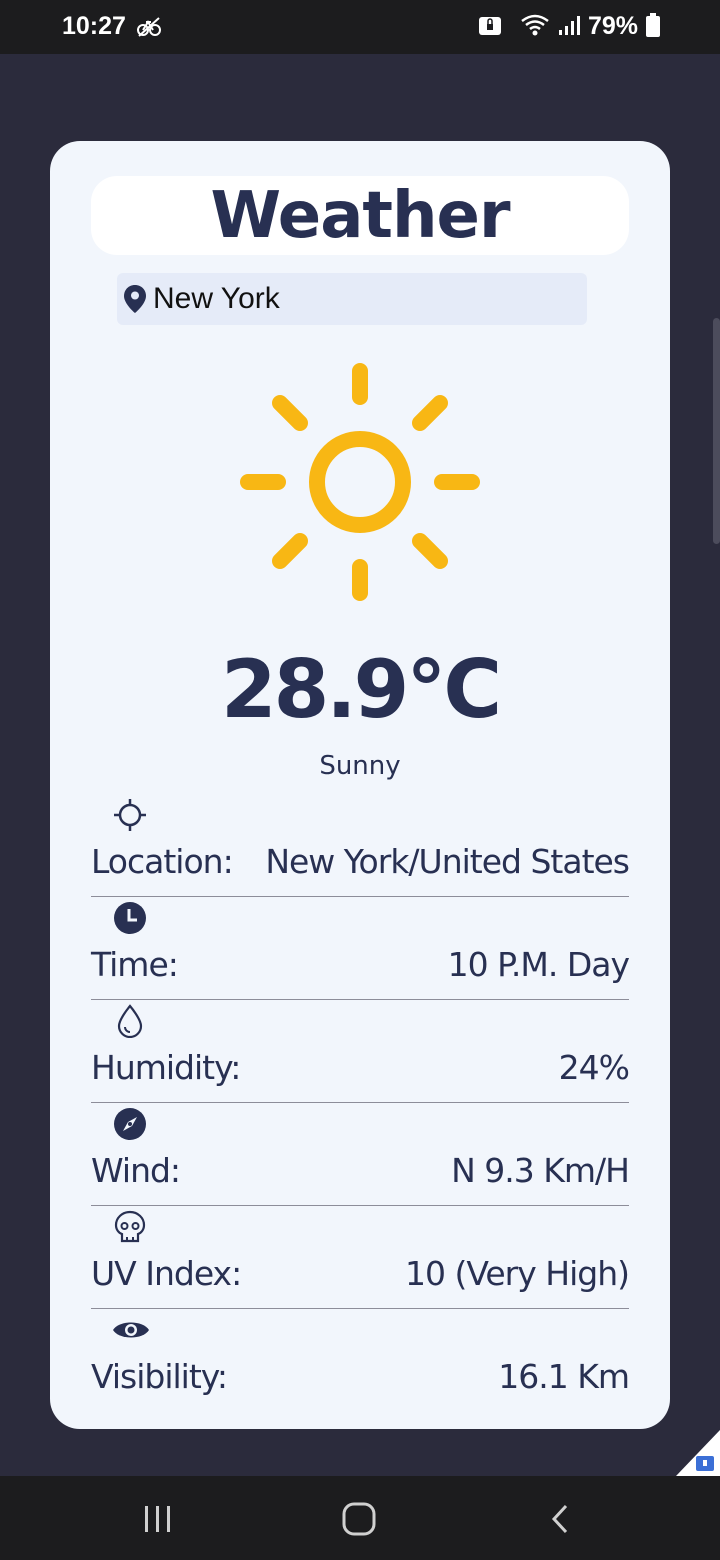 The width and height of the screenshot is (720, 1560). What do you see at coordinates (361, 689) in the screenshot?
I see `temperature: 28.9°C` at bounding box center [361, 689].